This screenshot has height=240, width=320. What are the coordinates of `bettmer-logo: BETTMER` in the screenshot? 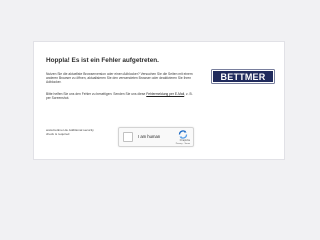 It's located at (243, 76).